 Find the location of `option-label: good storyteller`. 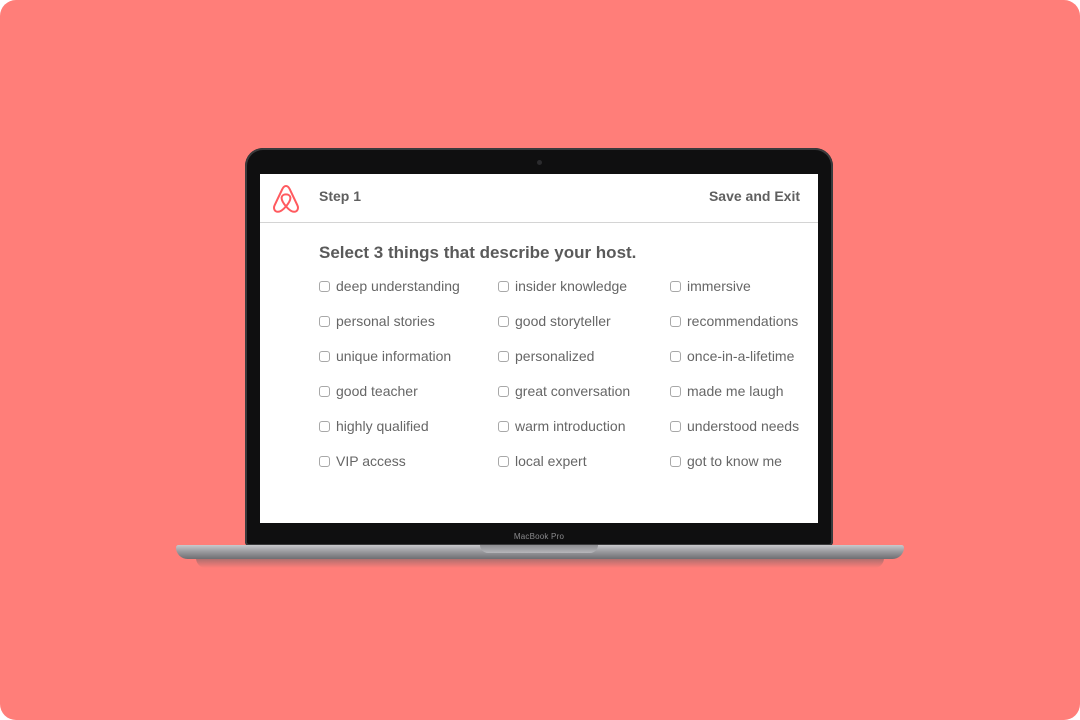

option-label: good storyteller is located at coordinates (563, 321).